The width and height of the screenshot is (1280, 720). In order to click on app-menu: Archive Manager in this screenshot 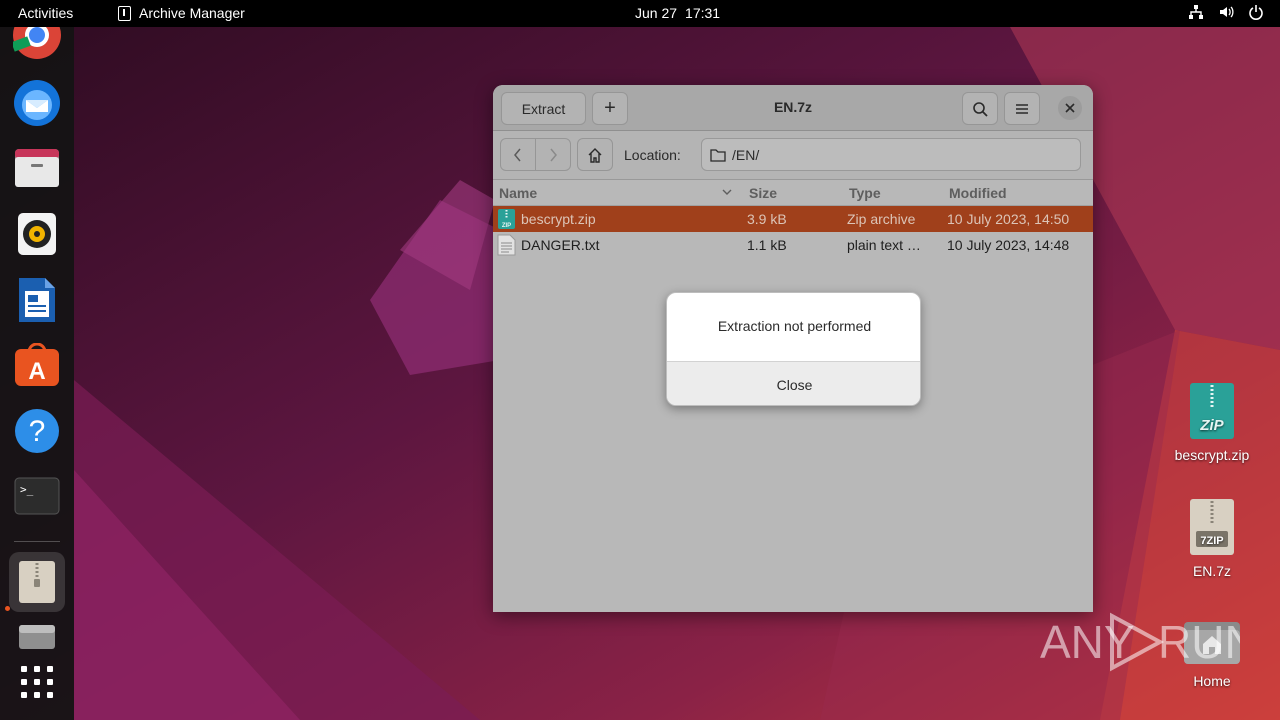, I will do `click(181, 13)`.